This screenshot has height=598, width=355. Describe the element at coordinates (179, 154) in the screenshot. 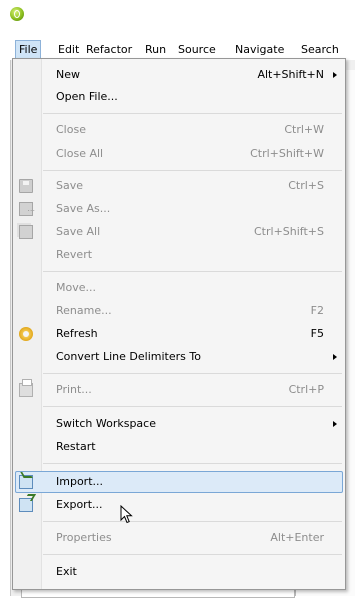

I see `menu-item-close-all: Close All Ctrl+Shift+W` at that location.